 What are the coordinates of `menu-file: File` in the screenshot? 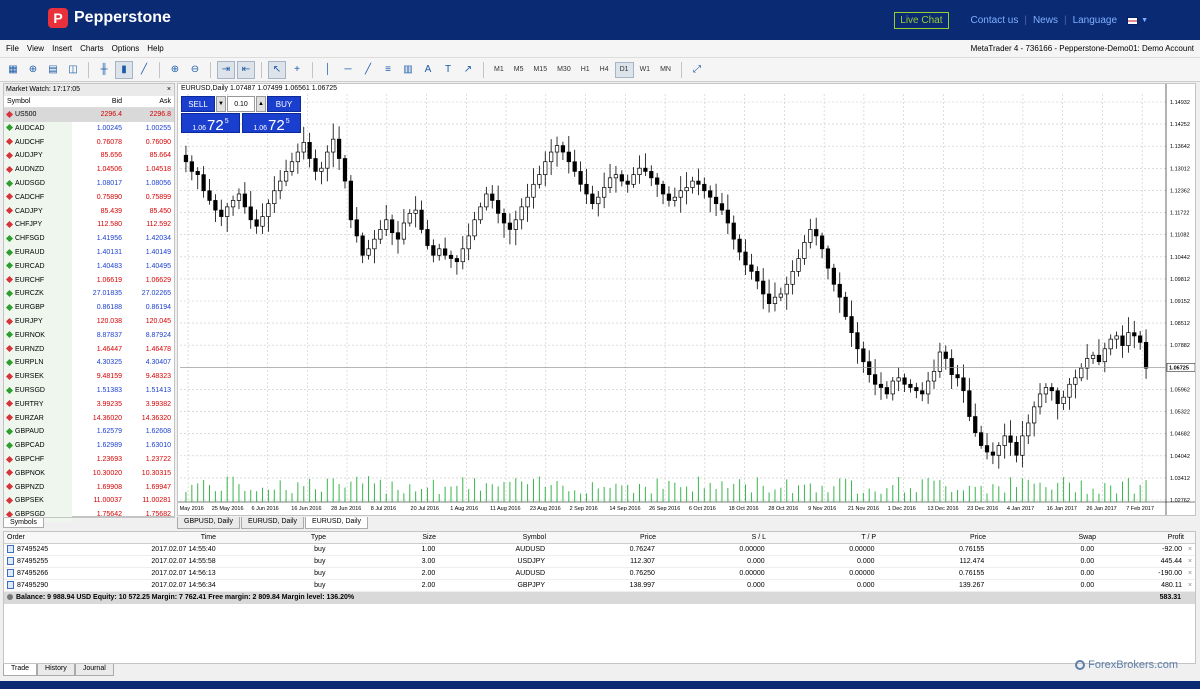 It's located at (12, 48).